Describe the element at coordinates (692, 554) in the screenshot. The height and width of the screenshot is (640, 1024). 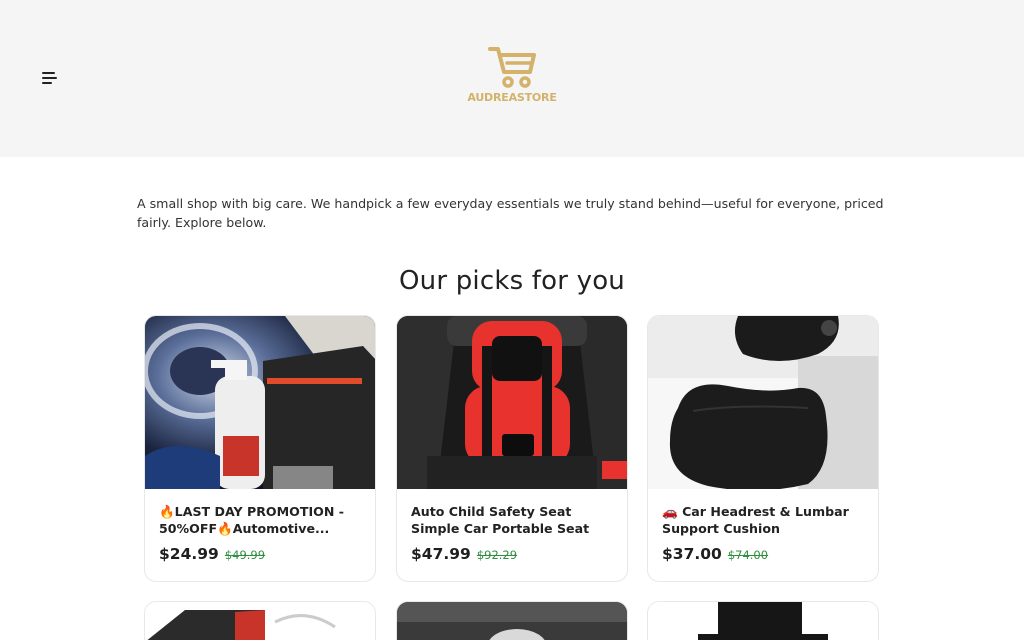
I see `sale-price: $37.00` at that location.